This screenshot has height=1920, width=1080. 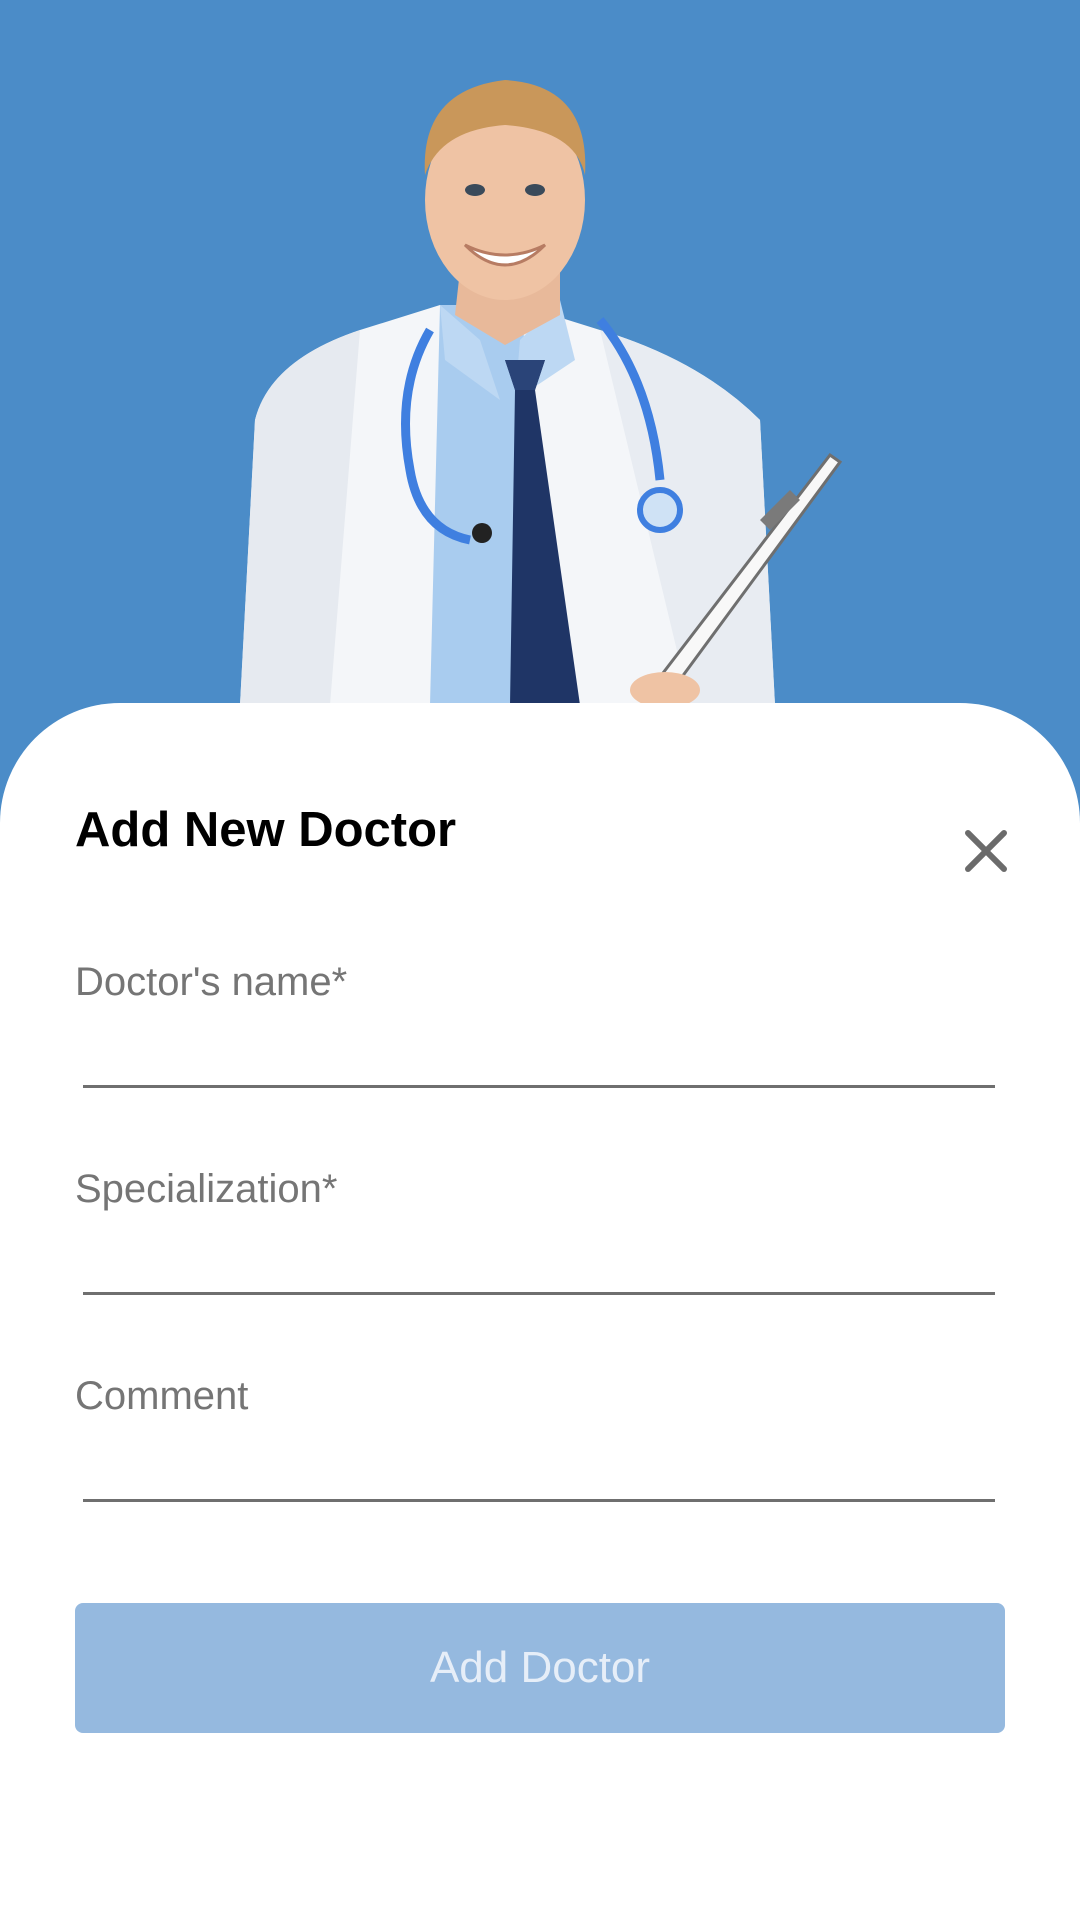 What do you see at coordinates (539, 1467) in the screenshot?
I see `comment-input` at bounding box center [539, 1467].